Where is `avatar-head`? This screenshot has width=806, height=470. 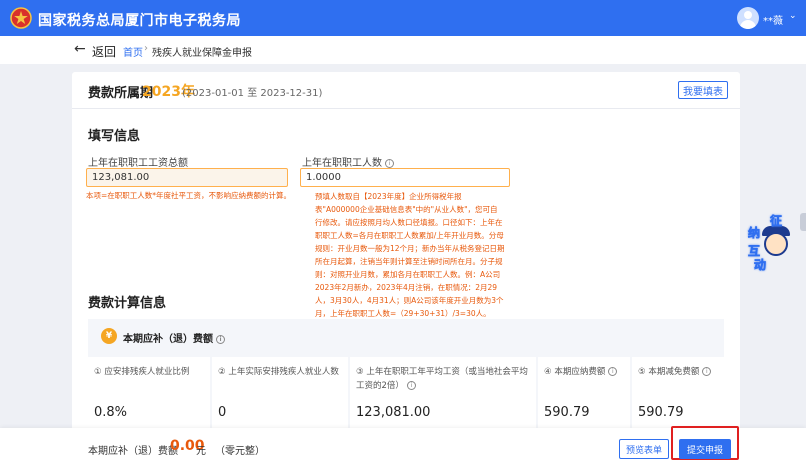 avatar-head is located at coordinates (748, 15).